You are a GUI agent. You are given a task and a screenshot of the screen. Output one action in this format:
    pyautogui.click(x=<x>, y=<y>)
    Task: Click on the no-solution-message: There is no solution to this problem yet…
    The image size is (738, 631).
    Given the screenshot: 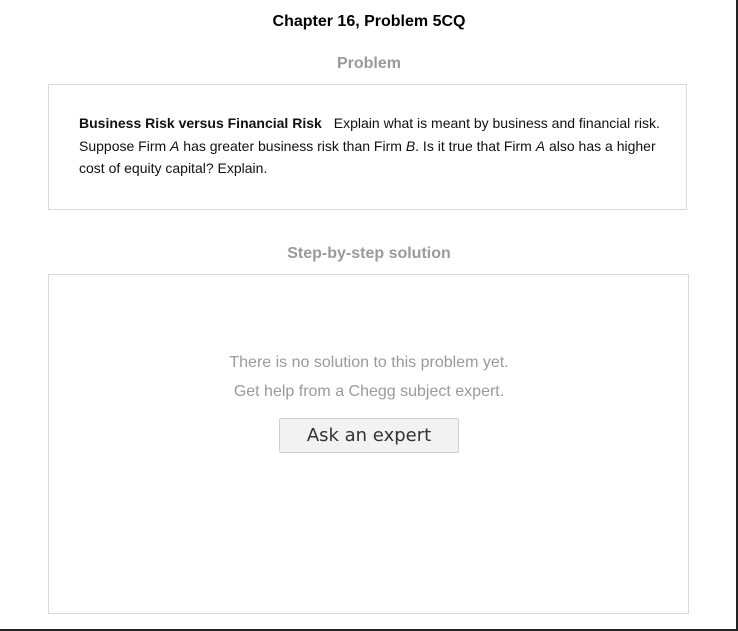 What is the action you would take?
    pyautogui.click(x=369, y=362)
    